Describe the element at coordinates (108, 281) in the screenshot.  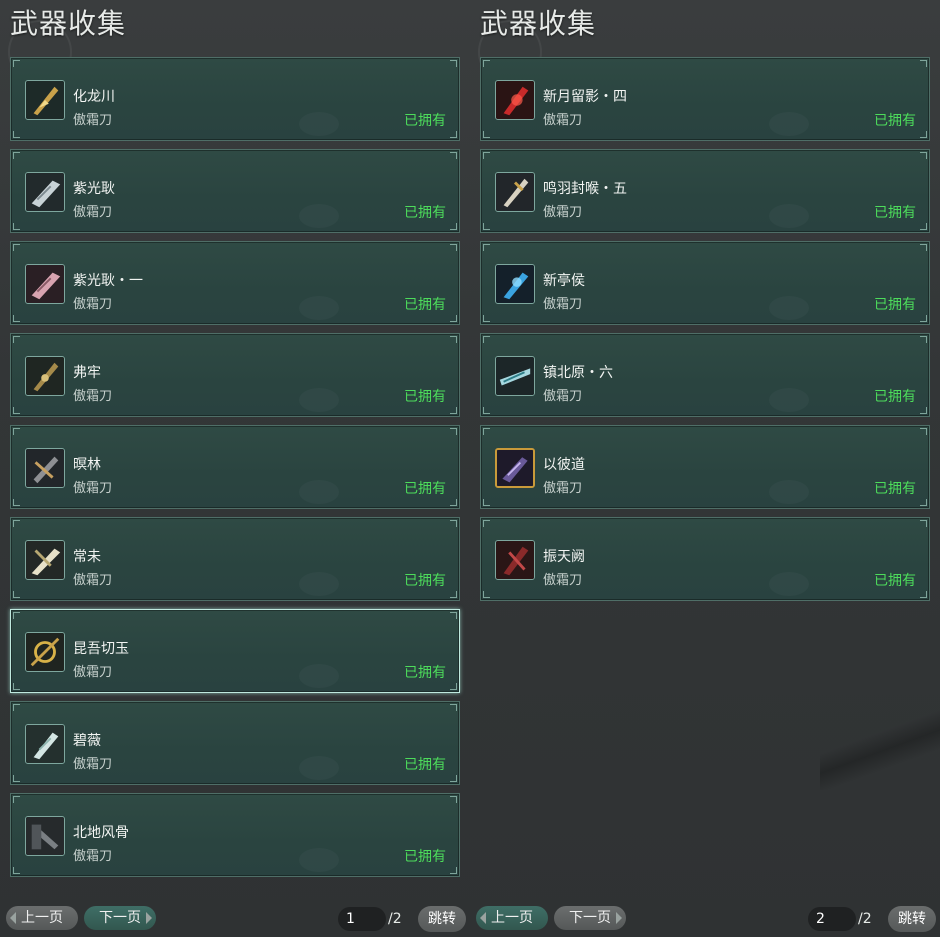
I see `weapon-name: 紫光耿・一` at that location.